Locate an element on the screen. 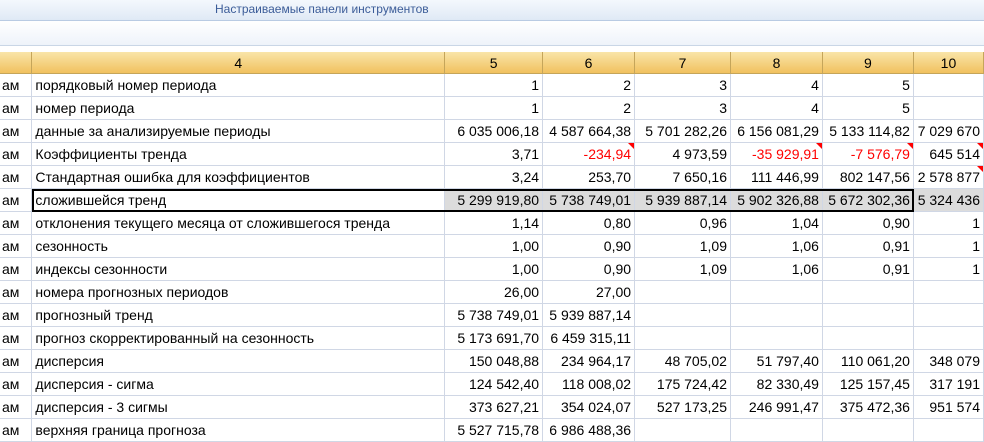 The width and height of the screenshot is (984, 442). column-header: 8 is located at coordinates (776, 63).